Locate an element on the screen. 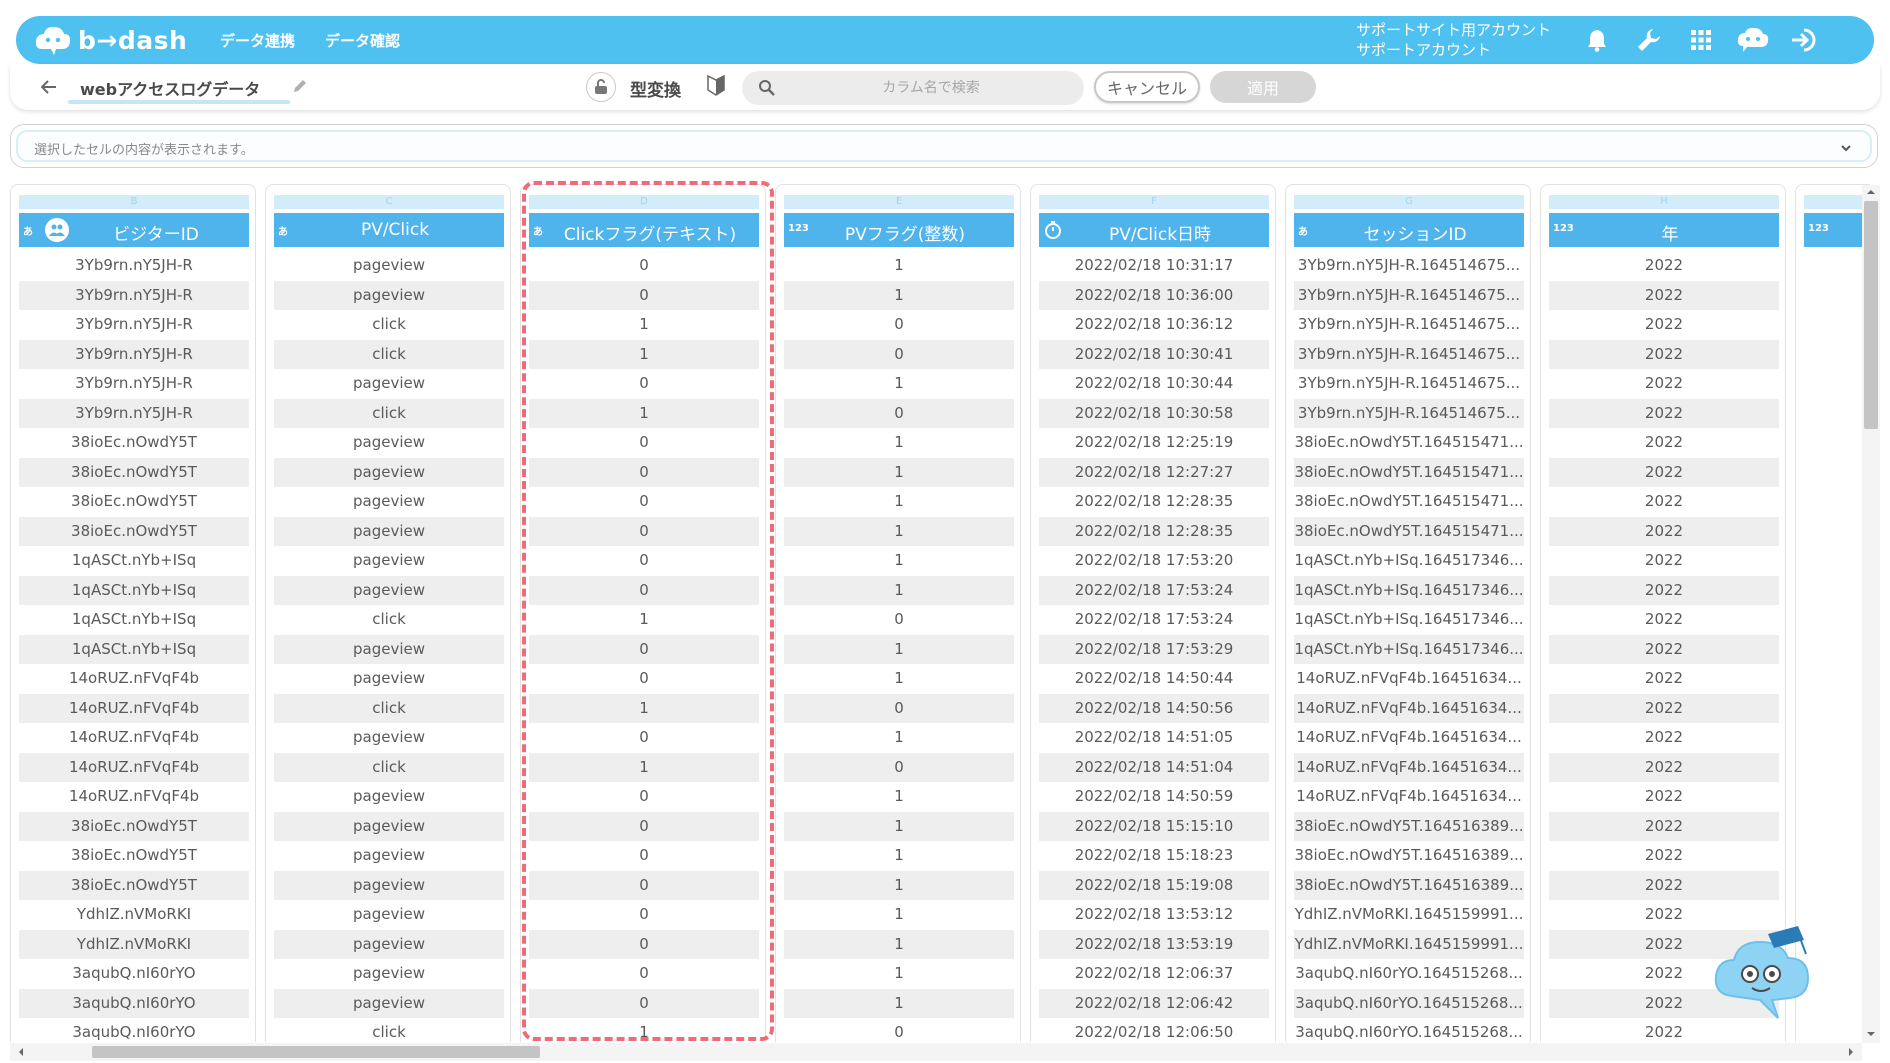 This screenshot has height=1063, width=1890. account-info: サポートサイト用アカウント サポートアカウント is located at coordinates (1453, 40).